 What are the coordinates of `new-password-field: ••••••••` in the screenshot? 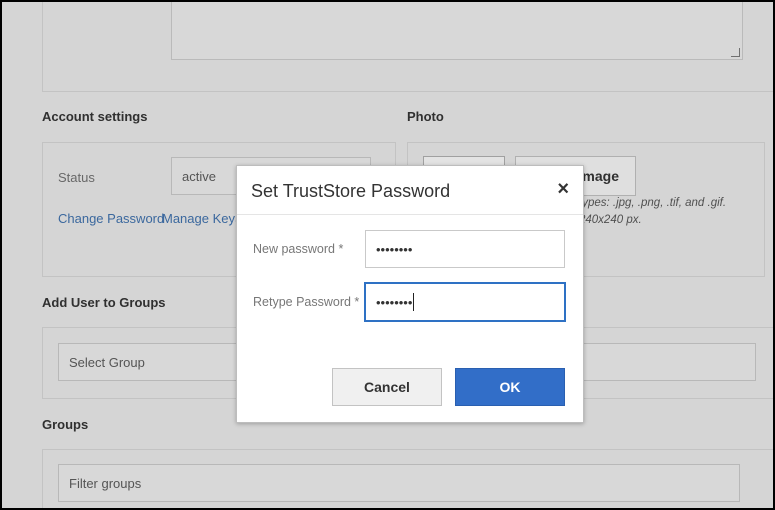 It's located at (465, 249).